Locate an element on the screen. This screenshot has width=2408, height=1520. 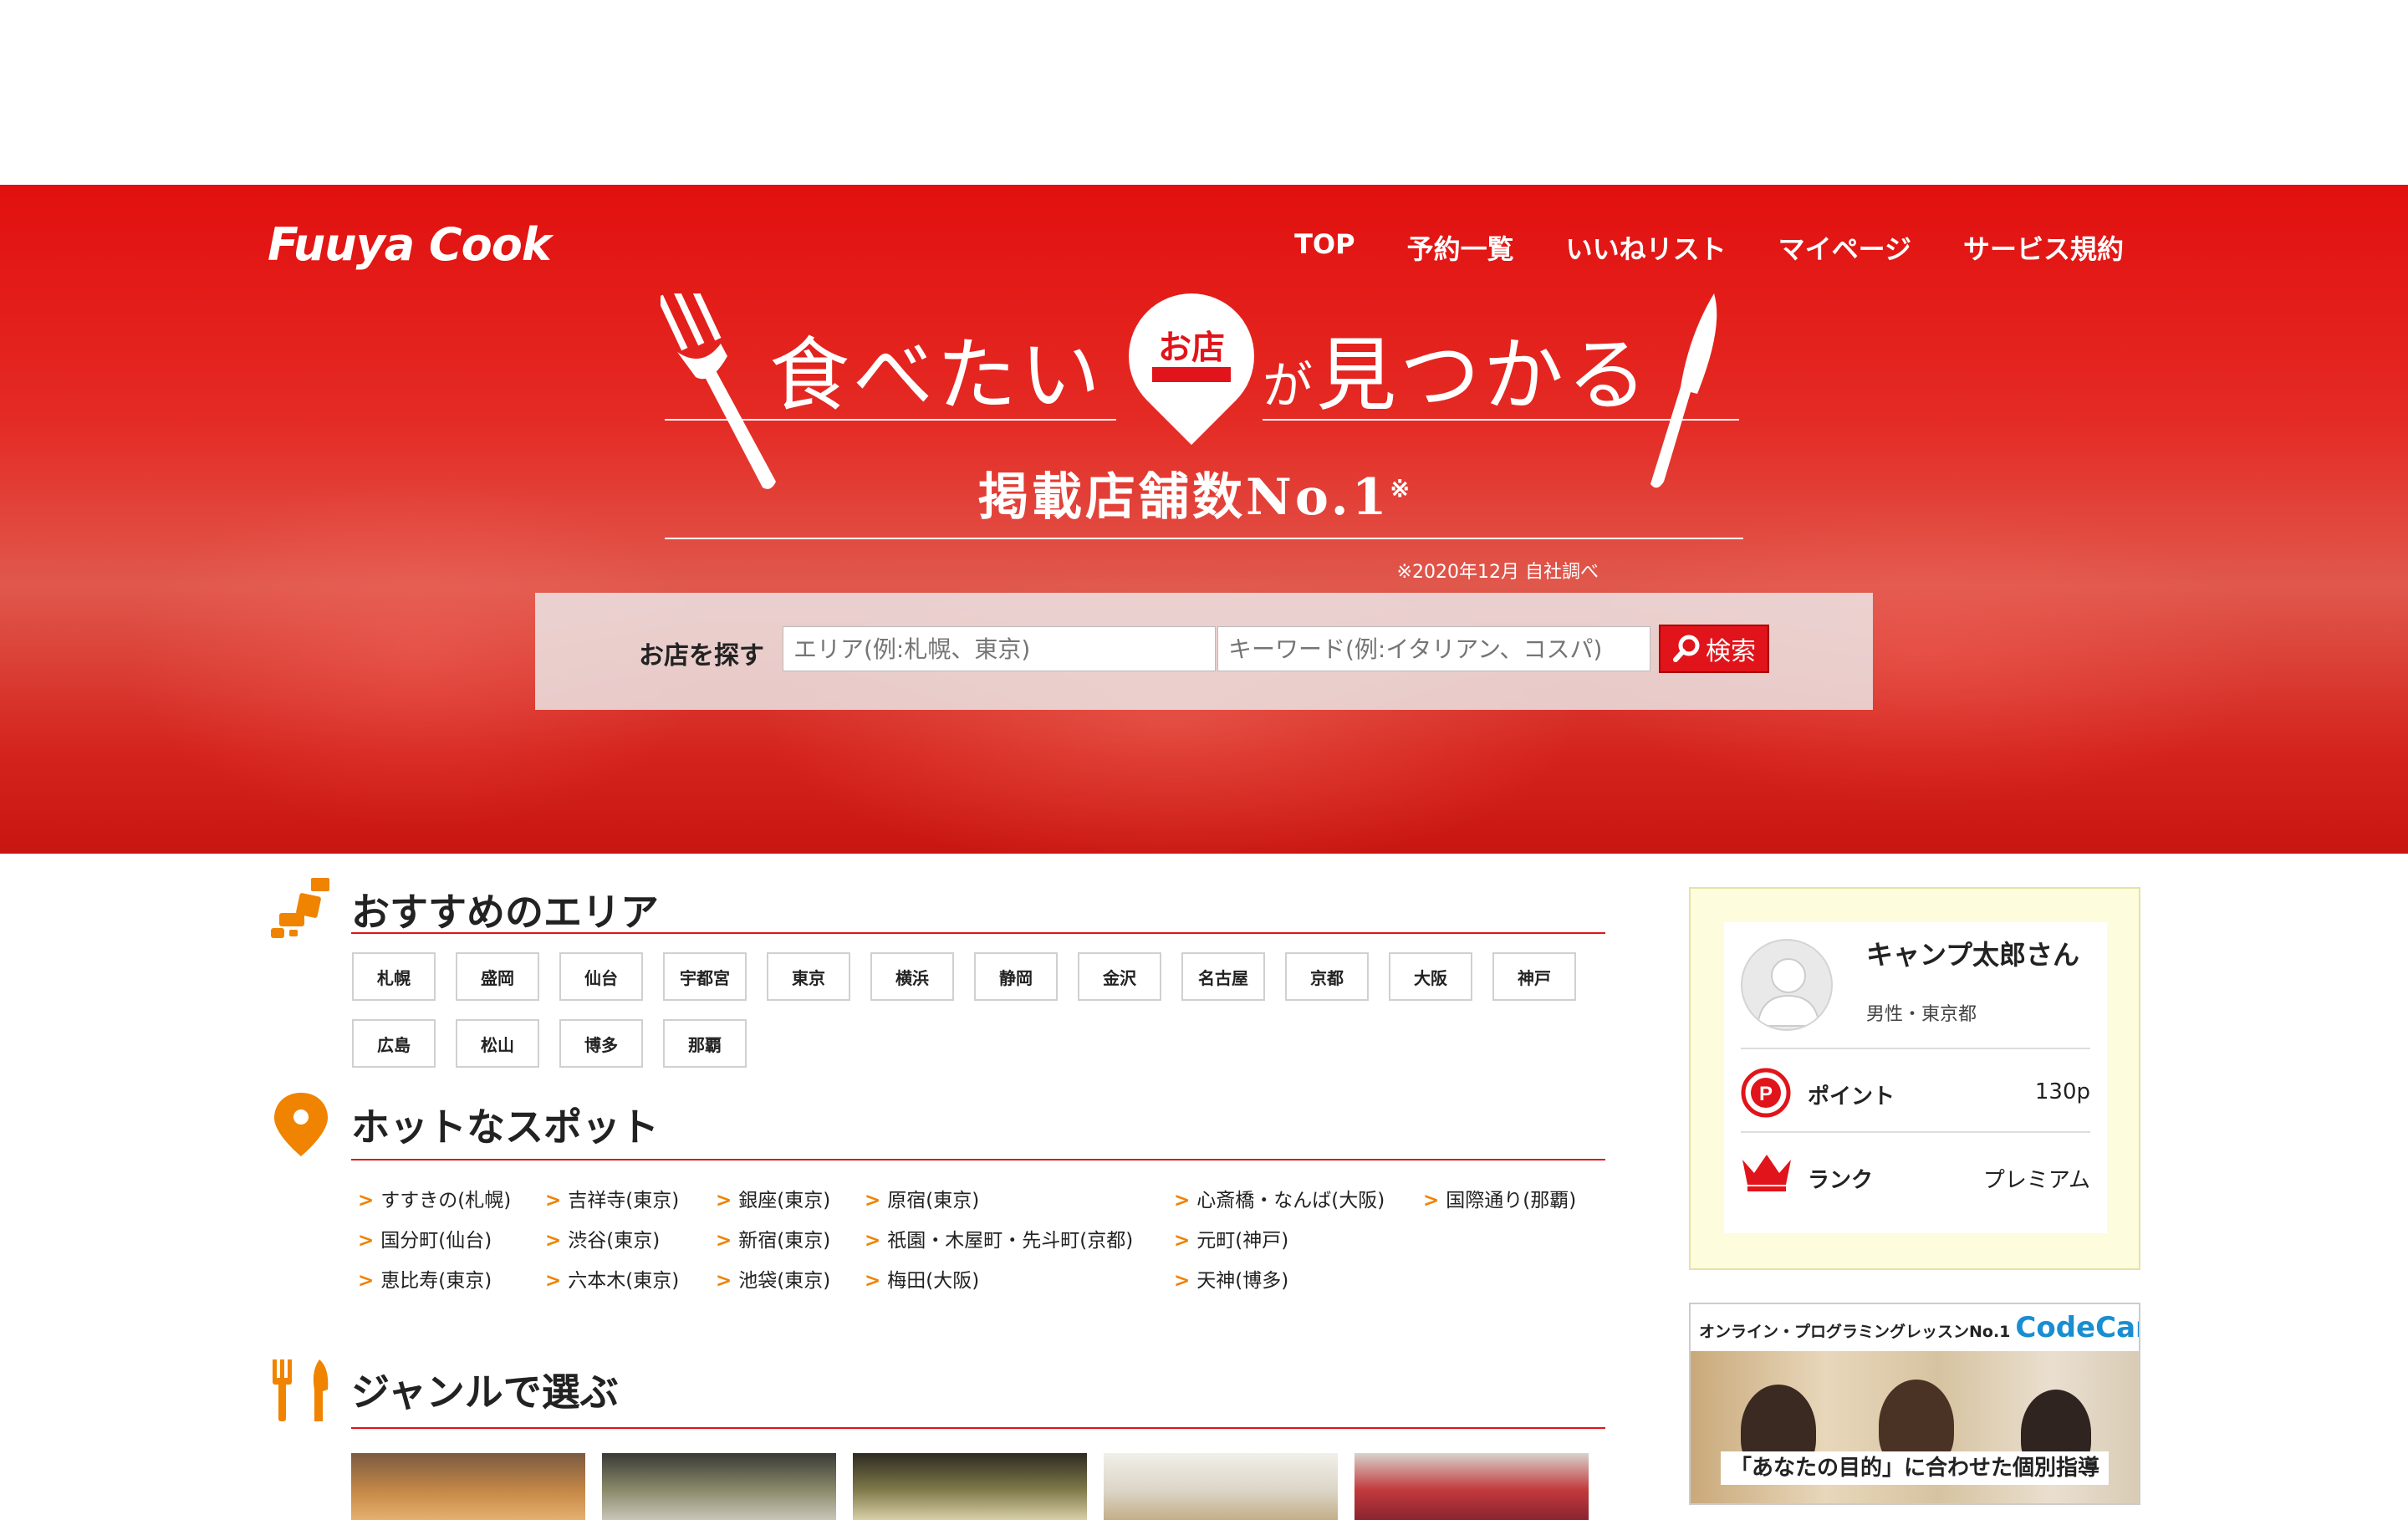
global-nav: TOP 予約一覧 いいねリスト マイページ サービス規約 is located at coordinates (1709, 247).